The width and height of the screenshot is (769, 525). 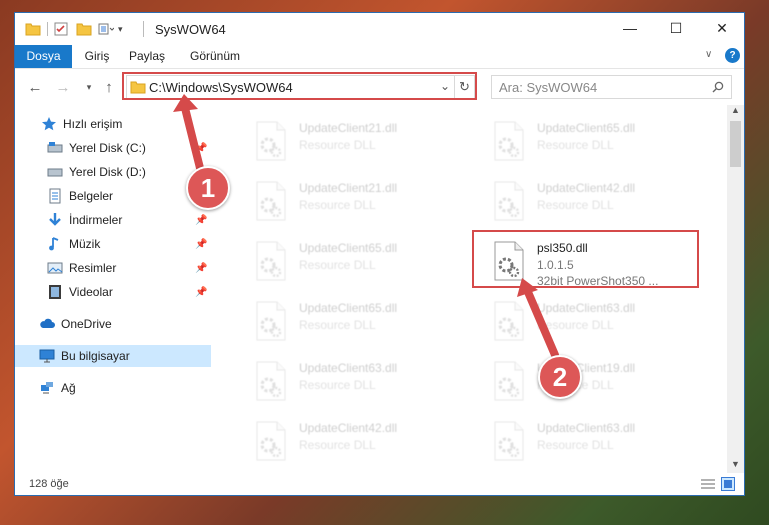 What do you see at coordinates (208, 188) in the screenshot?
I see `step-1-badge: 1` at bounding box center [208, 188].